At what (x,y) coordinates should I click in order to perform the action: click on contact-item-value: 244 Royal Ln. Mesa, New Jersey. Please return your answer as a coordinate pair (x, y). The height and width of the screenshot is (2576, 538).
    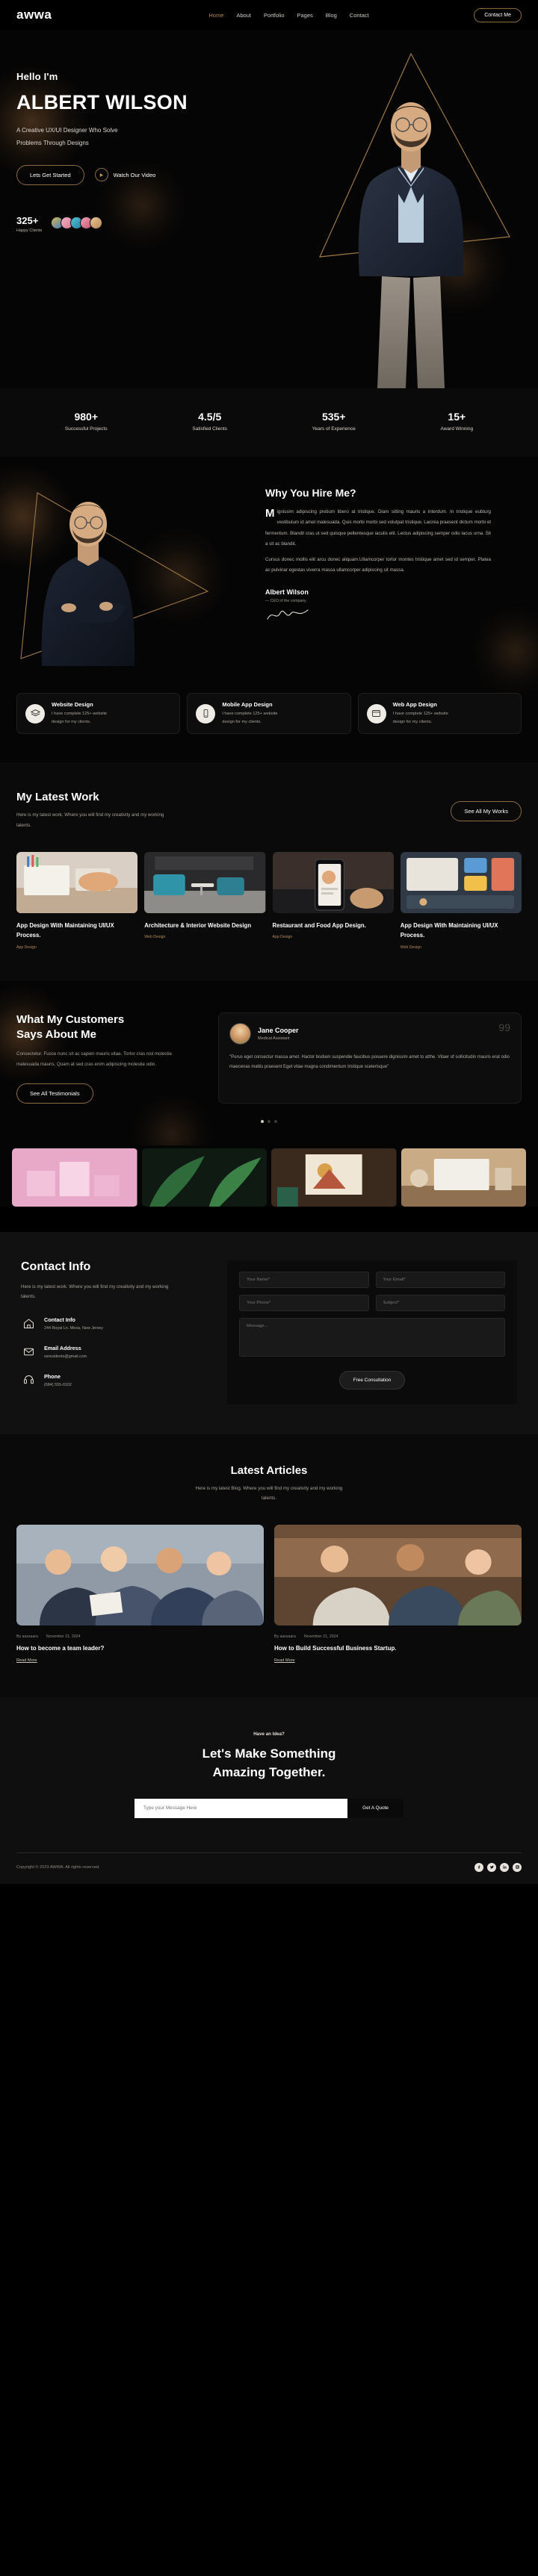
    Looking at the image, I should click on (74, 1328).